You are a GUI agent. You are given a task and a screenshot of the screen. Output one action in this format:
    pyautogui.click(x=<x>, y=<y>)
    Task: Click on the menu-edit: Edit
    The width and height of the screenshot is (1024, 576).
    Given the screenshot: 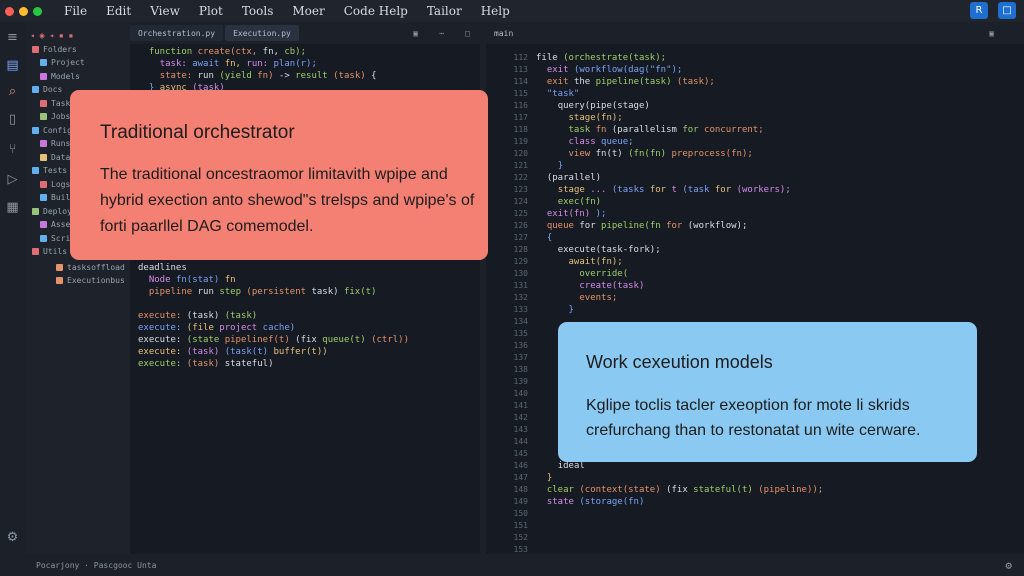 What is the action you would take?
    pyautogui.click(x=118, y=11)
    